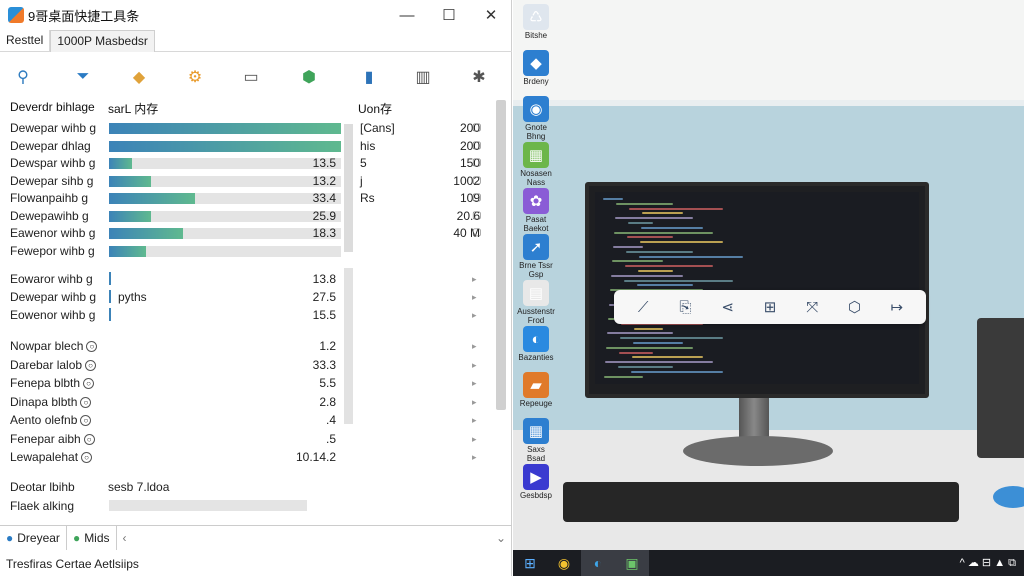 The width and height of the screenshot is (1024, 576). Describe the element at coordinates (25, 41) in the screenshot. I see `tab-resttel: Resttel` at that location.